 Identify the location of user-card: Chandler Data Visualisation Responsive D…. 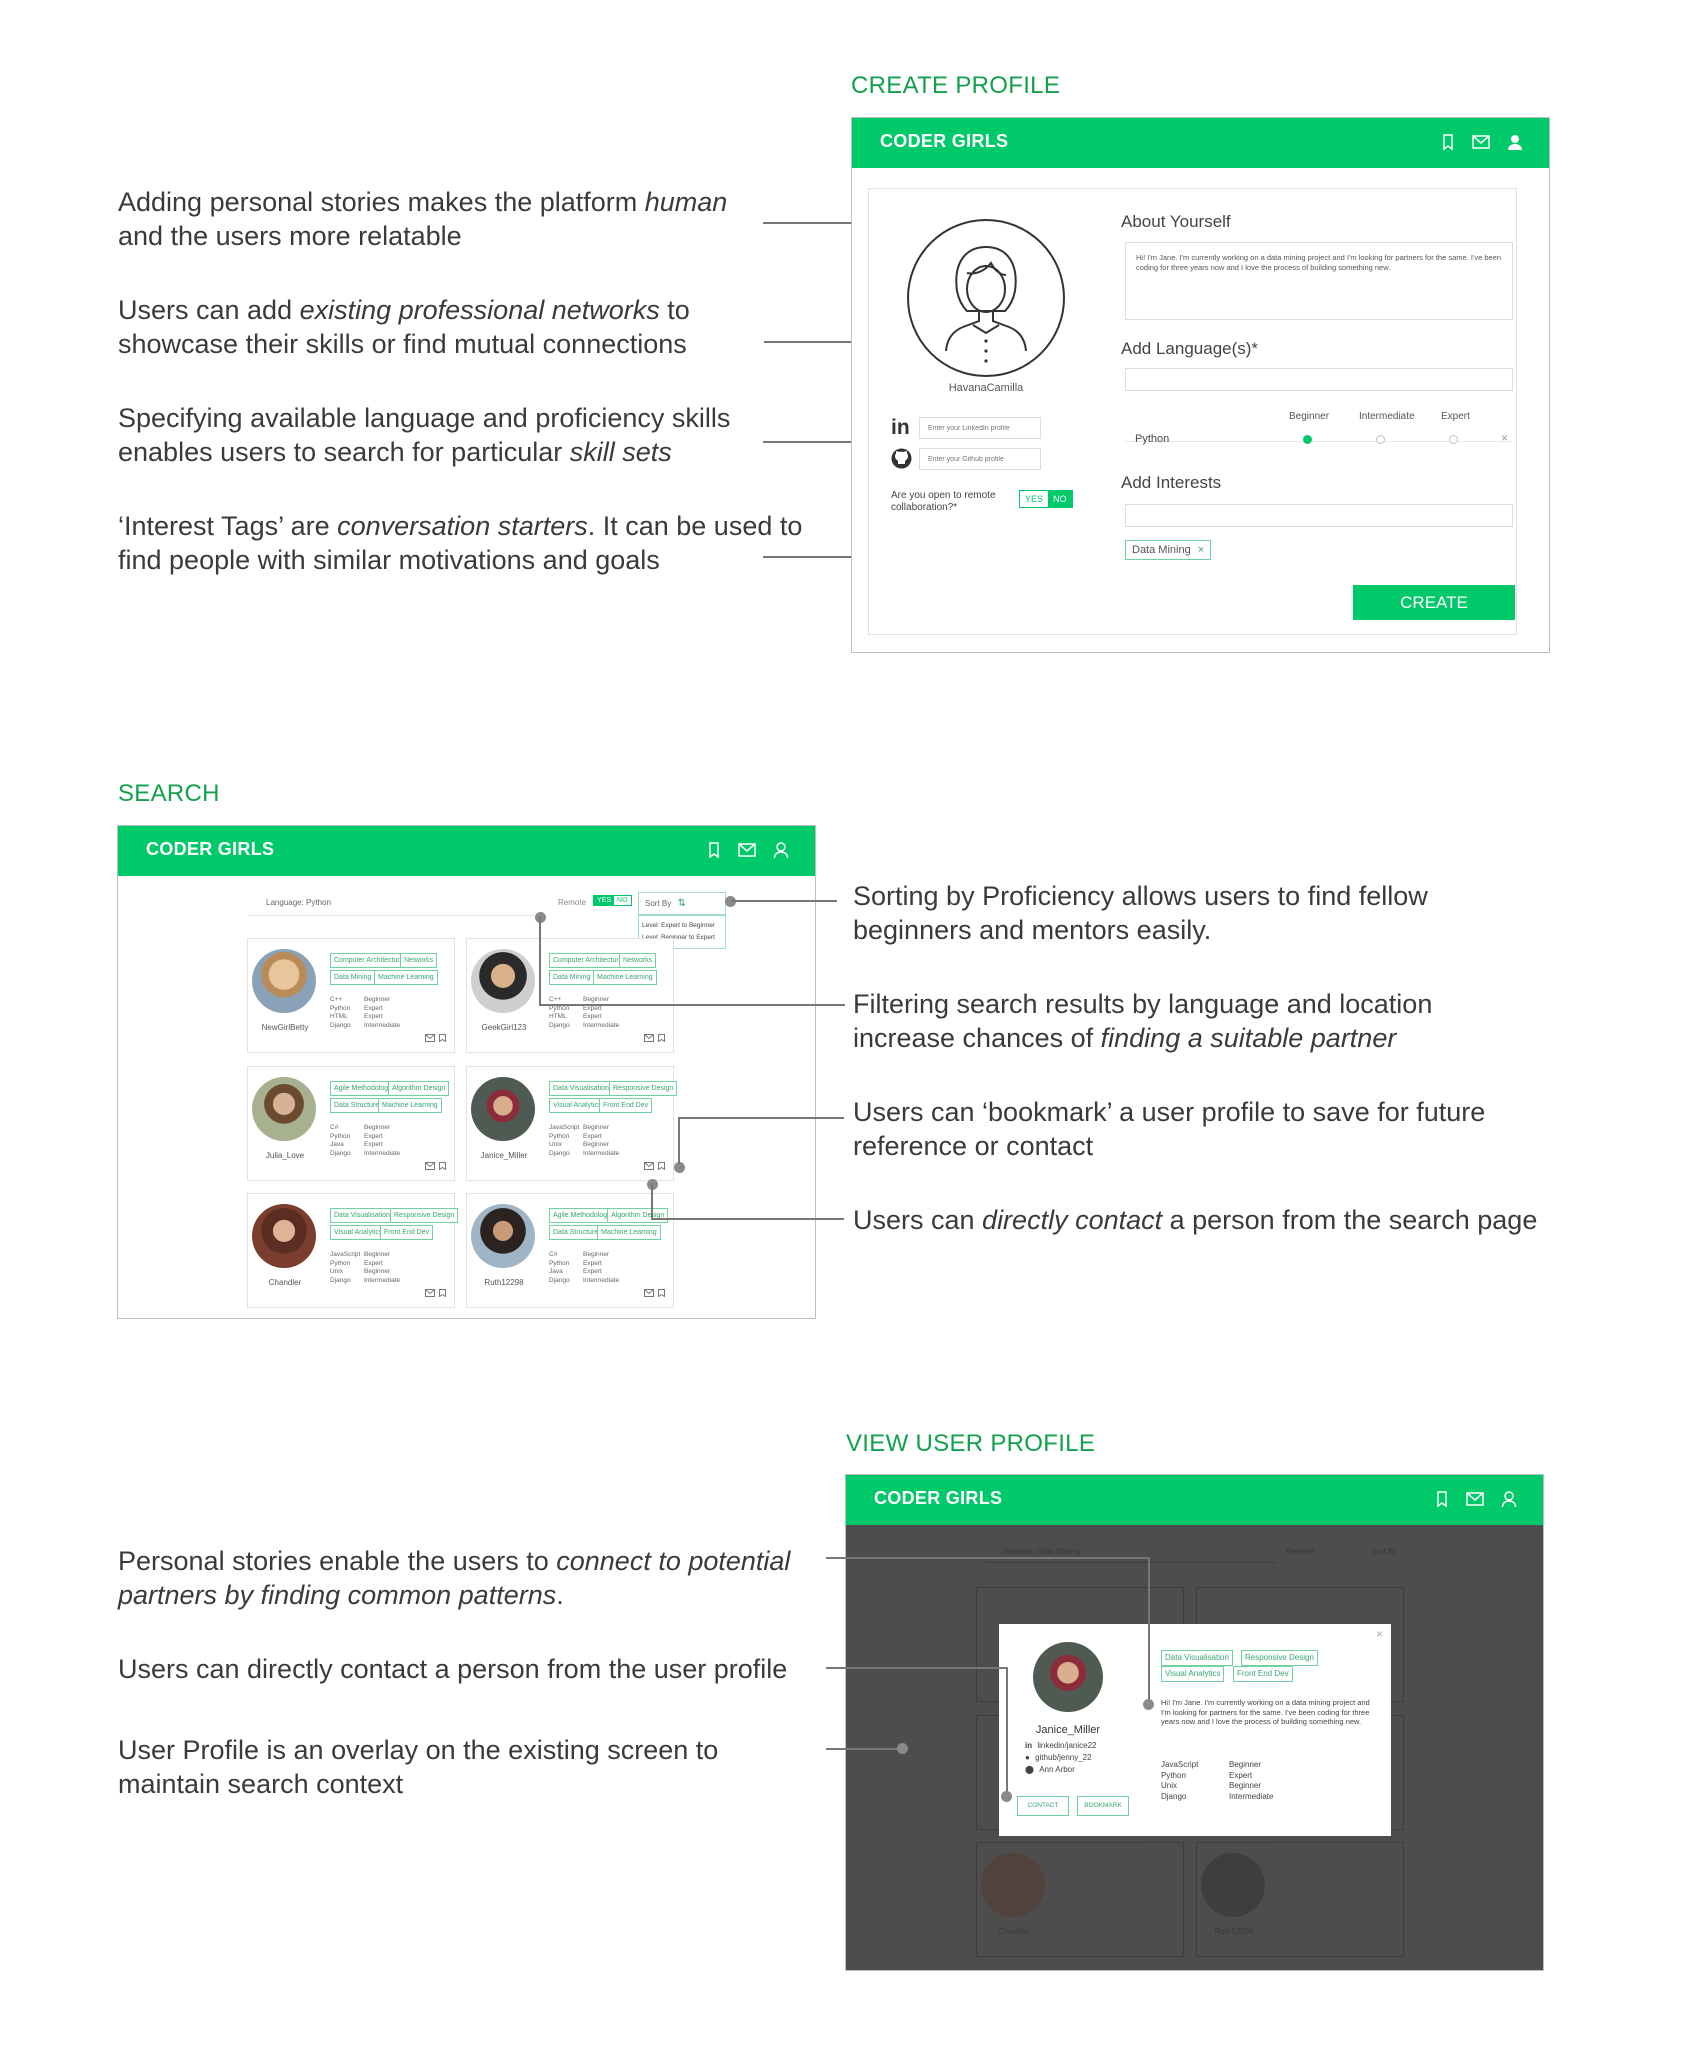
(353, 1250).